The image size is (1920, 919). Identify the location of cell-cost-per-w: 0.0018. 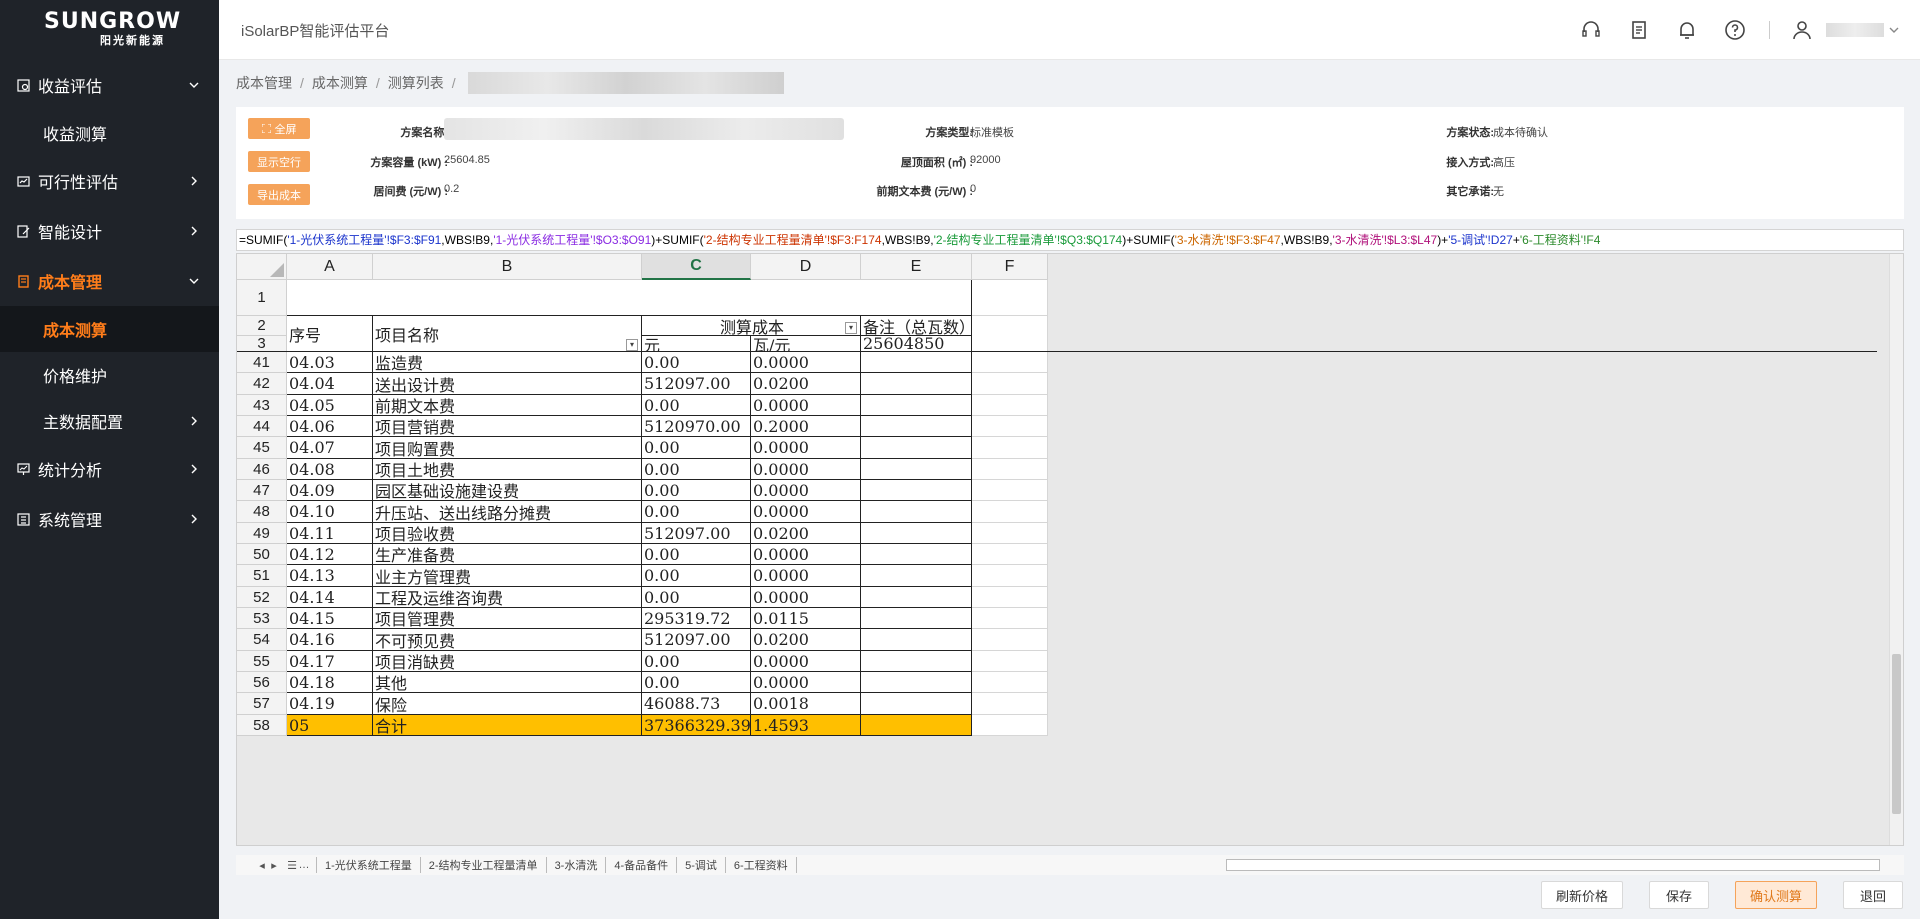
(806, 704).